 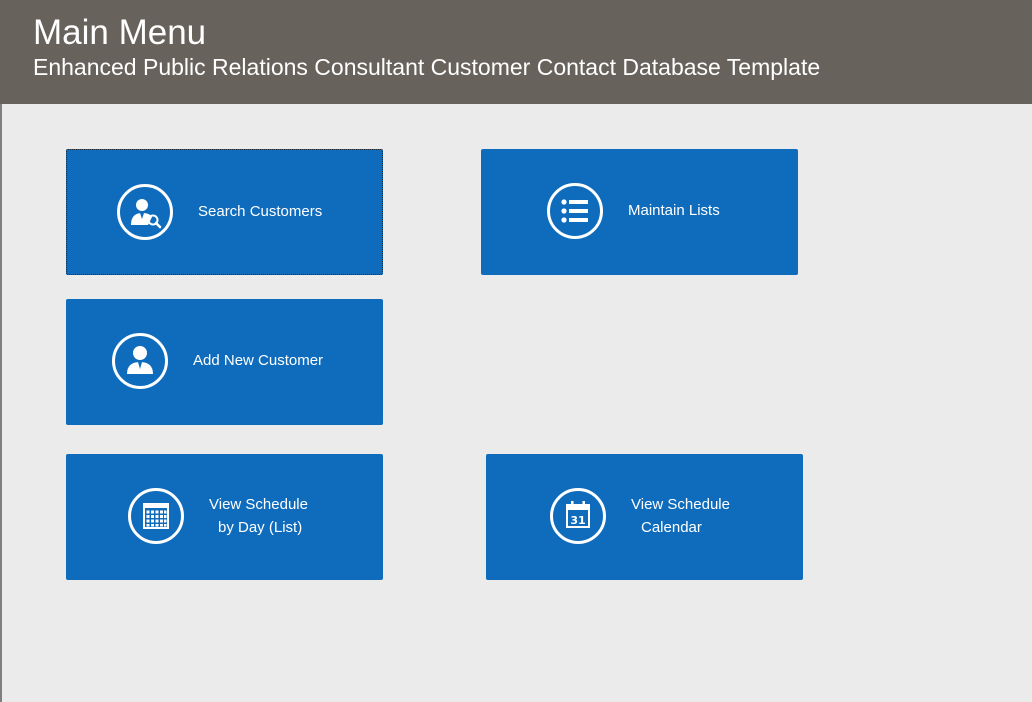 I want to click on add-new-customer-label: Add New Customer, so click(x=258, y=360).